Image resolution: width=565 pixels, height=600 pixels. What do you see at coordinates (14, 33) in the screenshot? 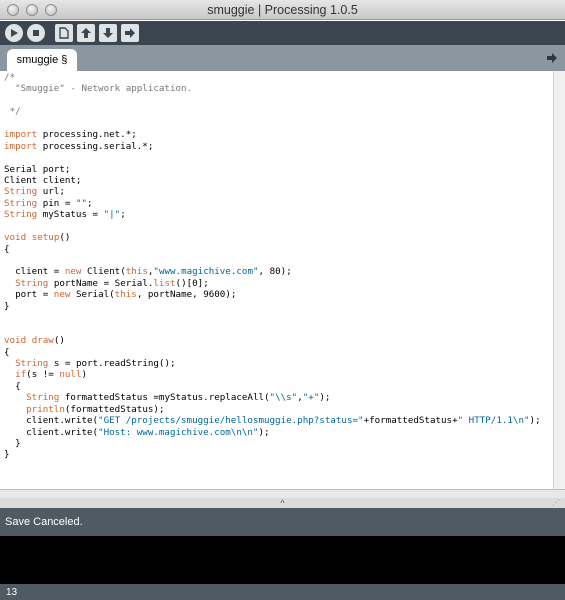
I see `run-button` at bounding box center [14, 33].